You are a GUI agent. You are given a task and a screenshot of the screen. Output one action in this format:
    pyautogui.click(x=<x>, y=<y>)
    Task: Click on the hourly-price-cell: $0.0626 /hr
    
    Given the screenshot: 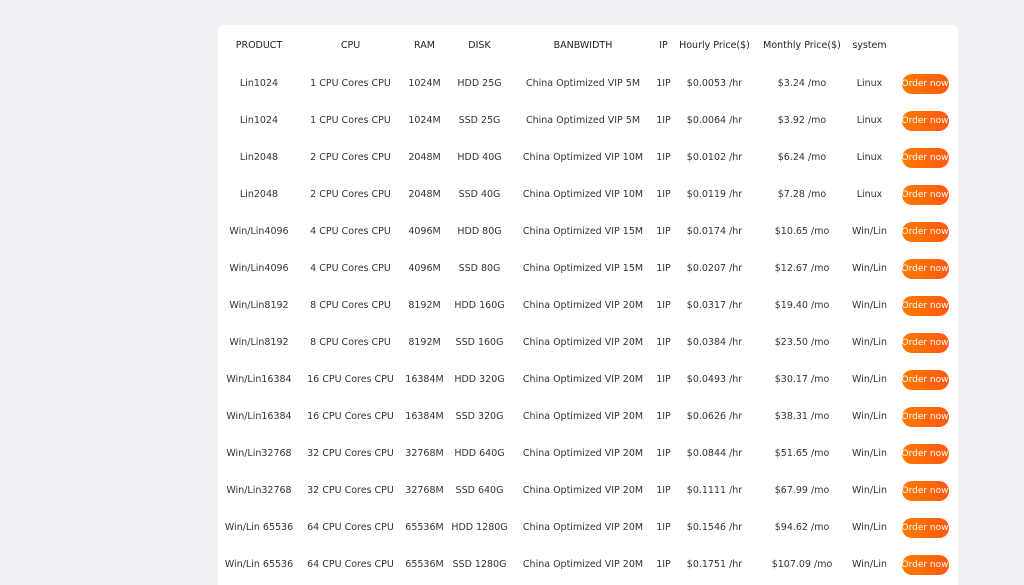 What is the action you would take?
    pyautogui.click(x=714, y=416)
    